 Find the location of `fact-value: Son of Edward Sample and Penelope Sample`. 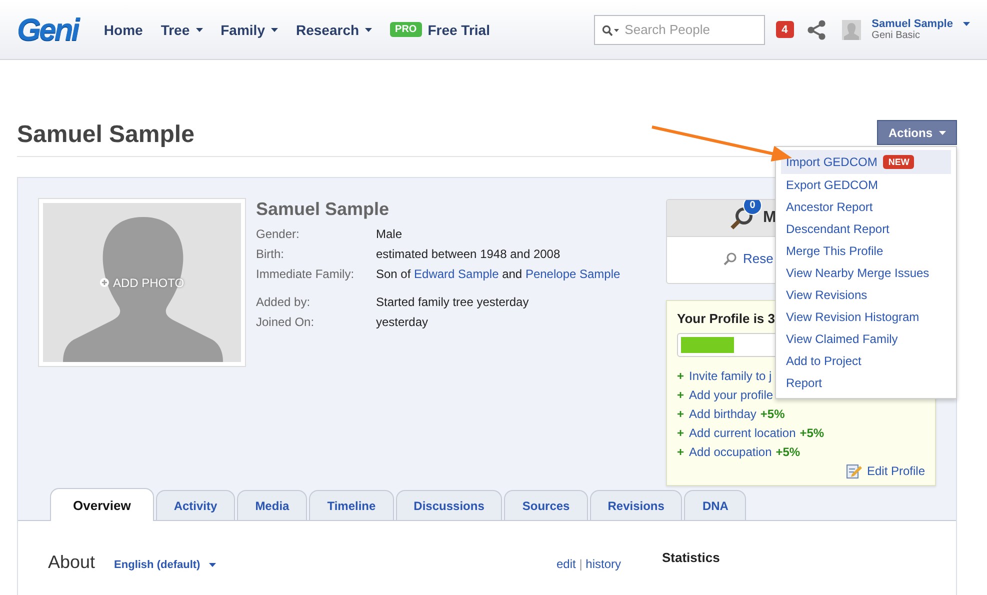

fact-value: Son of Edward Sample and Penelope Sample is located at coordinates (498, 274).